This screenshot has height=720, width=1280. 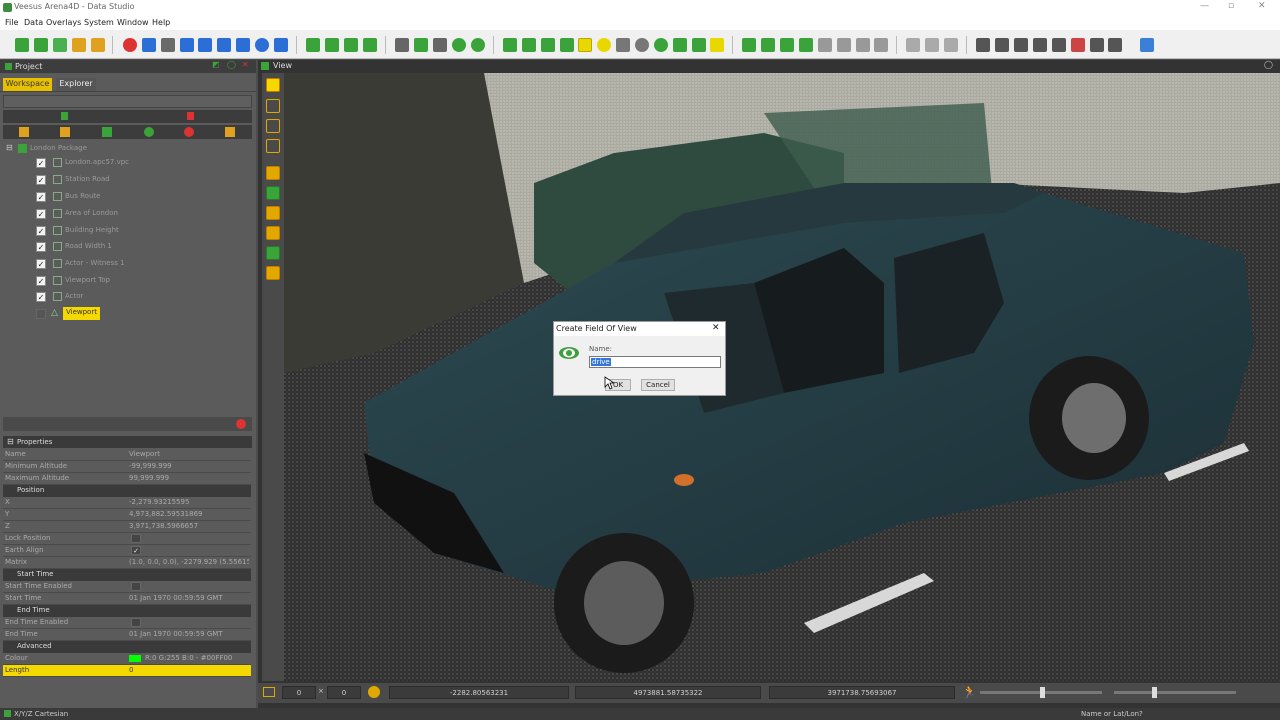 What do you see at coordinates (351, 45) in the screenshot?
I see `doc-icon` at bounding box center [351, 45].